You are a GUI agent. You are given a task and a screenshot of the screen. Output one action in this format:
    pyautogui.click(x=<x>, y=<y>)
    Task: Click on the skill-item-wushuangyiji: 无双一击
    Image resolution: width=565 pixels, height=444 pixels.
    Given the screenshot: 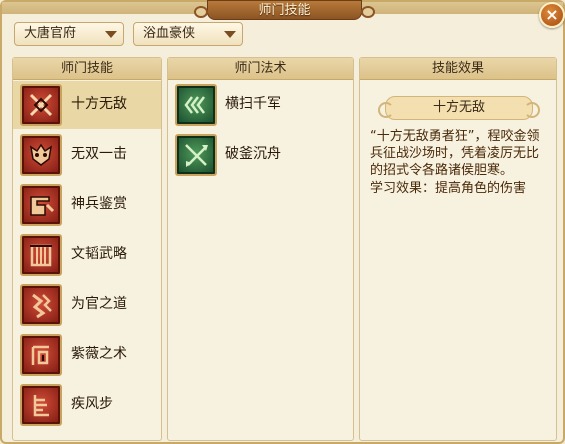 What is the action you would take?
    pyautogui.click(x=87, y=155)
    